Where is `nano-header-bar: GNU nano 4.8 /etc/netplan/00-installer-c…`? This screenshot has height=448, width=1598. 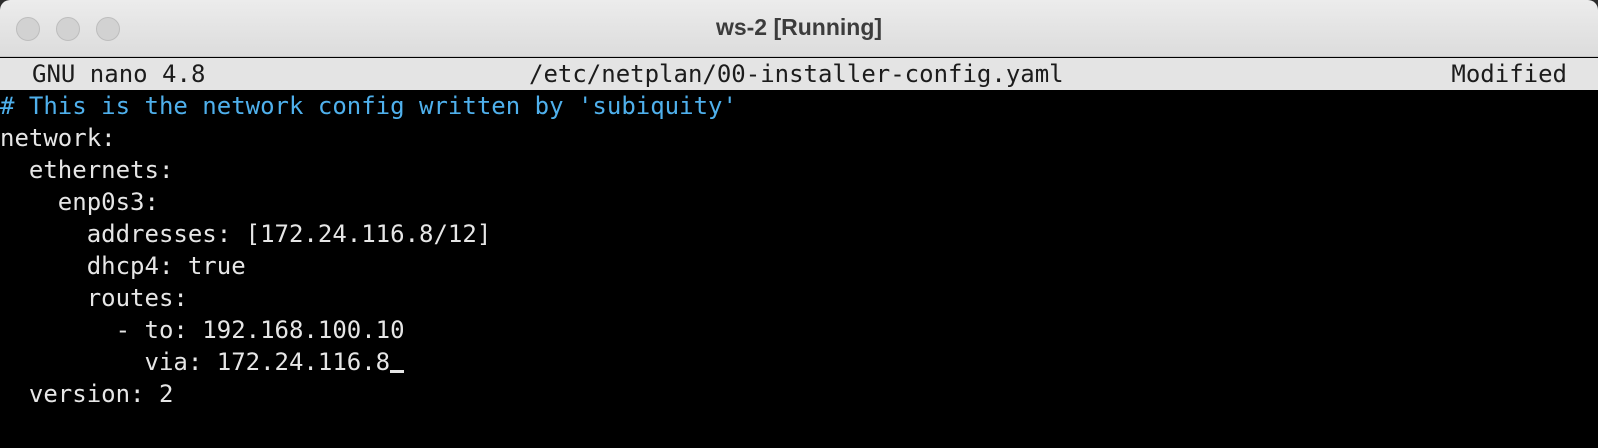
nano-header-bar: GNU nano 4.8 /etc/netplan/00-installer-c… is located at coordinates (799, 74).